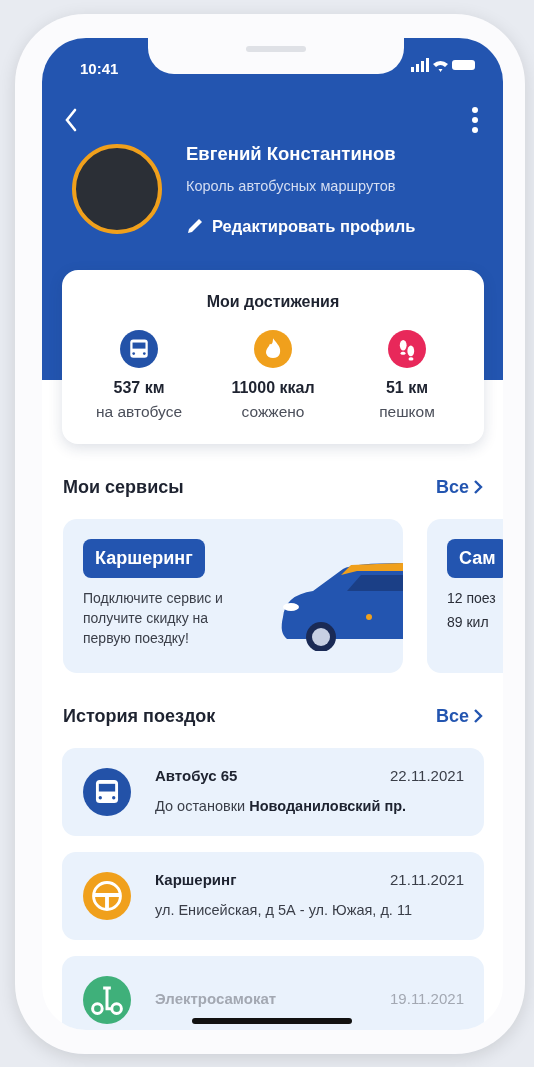 The image size is (534, 1067). Describe the element at coordinates (440, 65) in the screenshot. I see `wifi-icon` at that location.